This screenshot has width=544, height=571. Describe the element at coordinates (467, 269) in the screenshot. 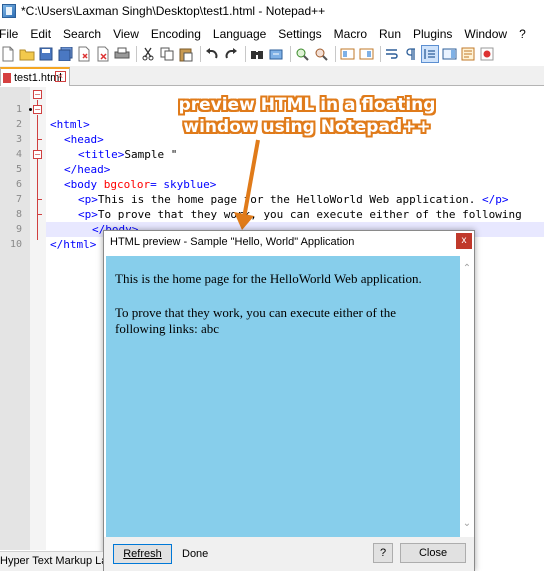

I see `scroll-up-icon: ⌃` at that location.